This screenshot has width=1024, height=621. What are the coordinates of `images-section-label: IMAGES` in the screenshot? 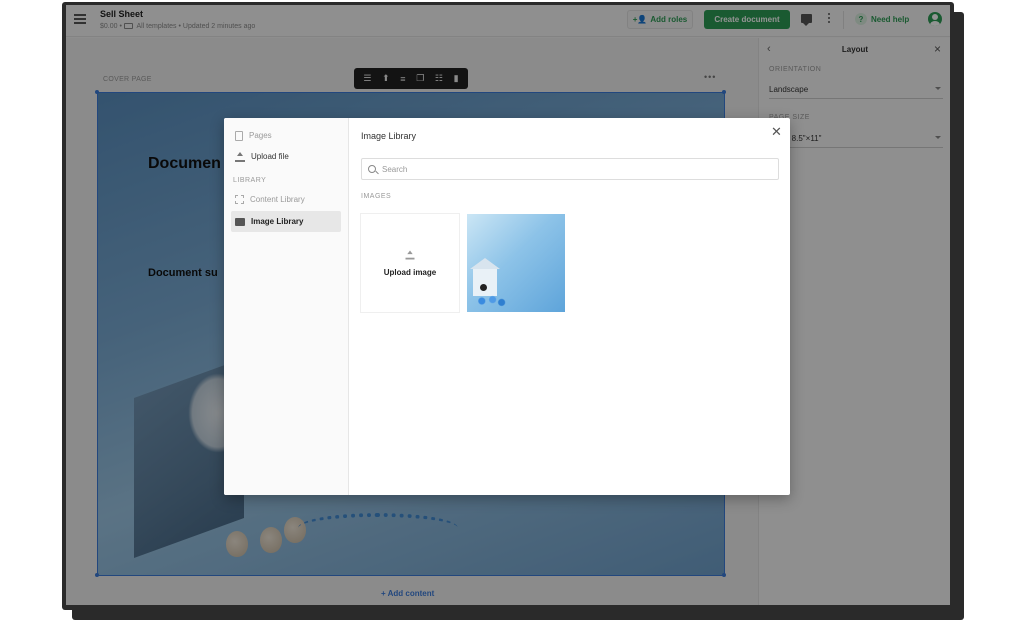 It's located at (376, 196).